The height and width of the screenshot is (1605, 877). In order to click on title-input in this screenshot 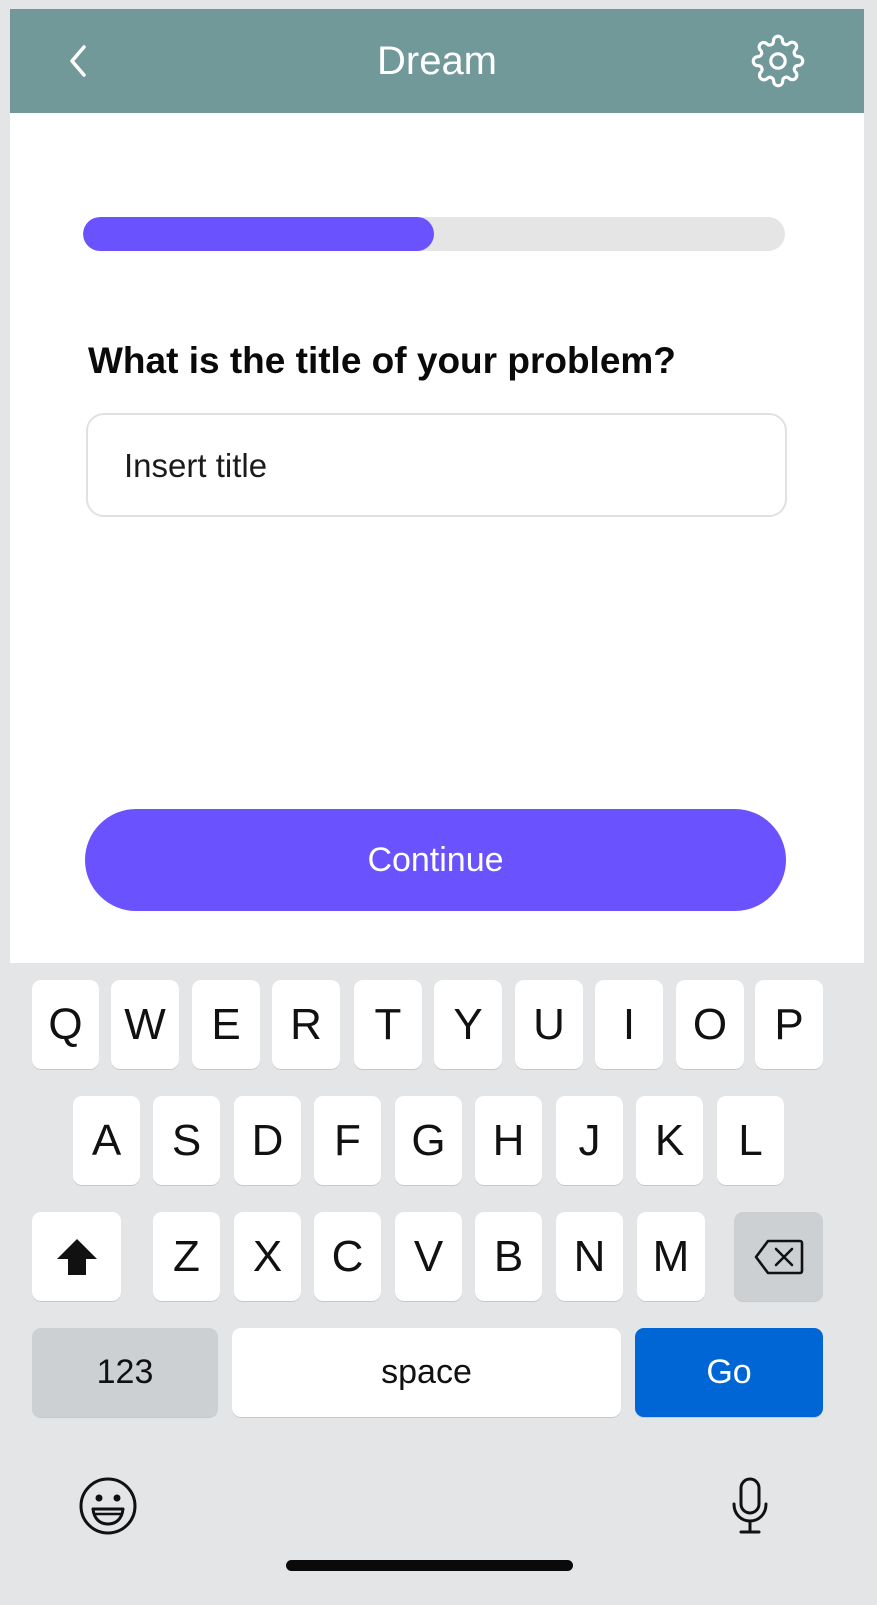, I will do `click(434, 466)`.